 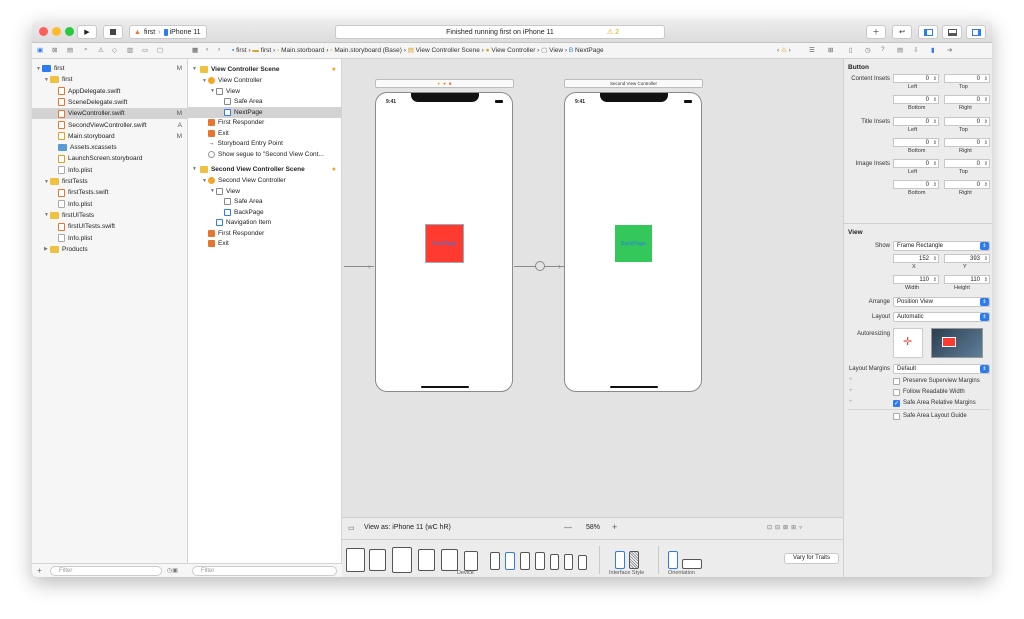 What do you see at coordinates (916, 142) in the screenshot?
I see `title-insets-bottom-field: 0 ⇕` at bounding box center [916, 142].